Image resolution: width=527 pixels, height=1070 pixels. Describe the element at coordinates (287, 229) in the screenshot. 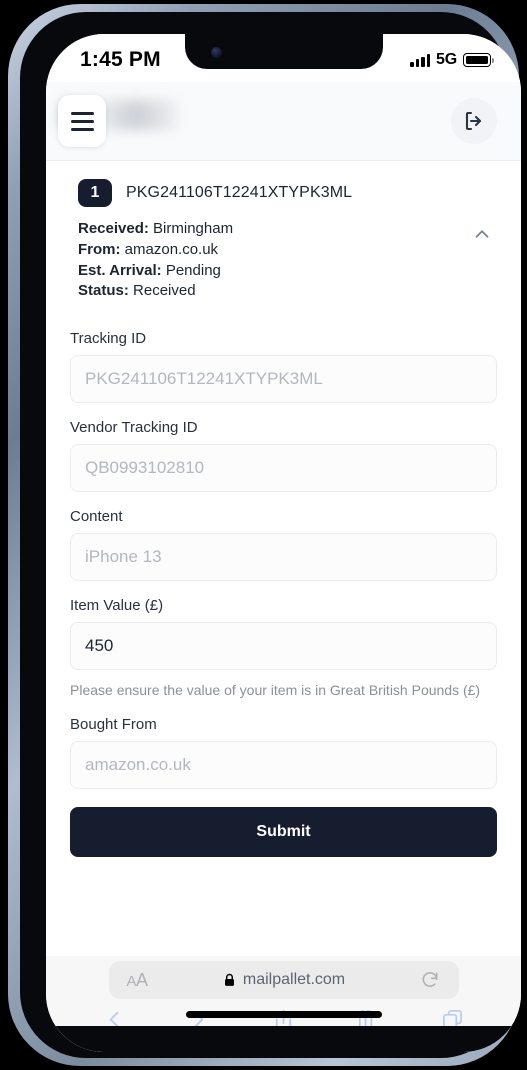

I see `package-meta-row: Received: Birmingham` at that location.